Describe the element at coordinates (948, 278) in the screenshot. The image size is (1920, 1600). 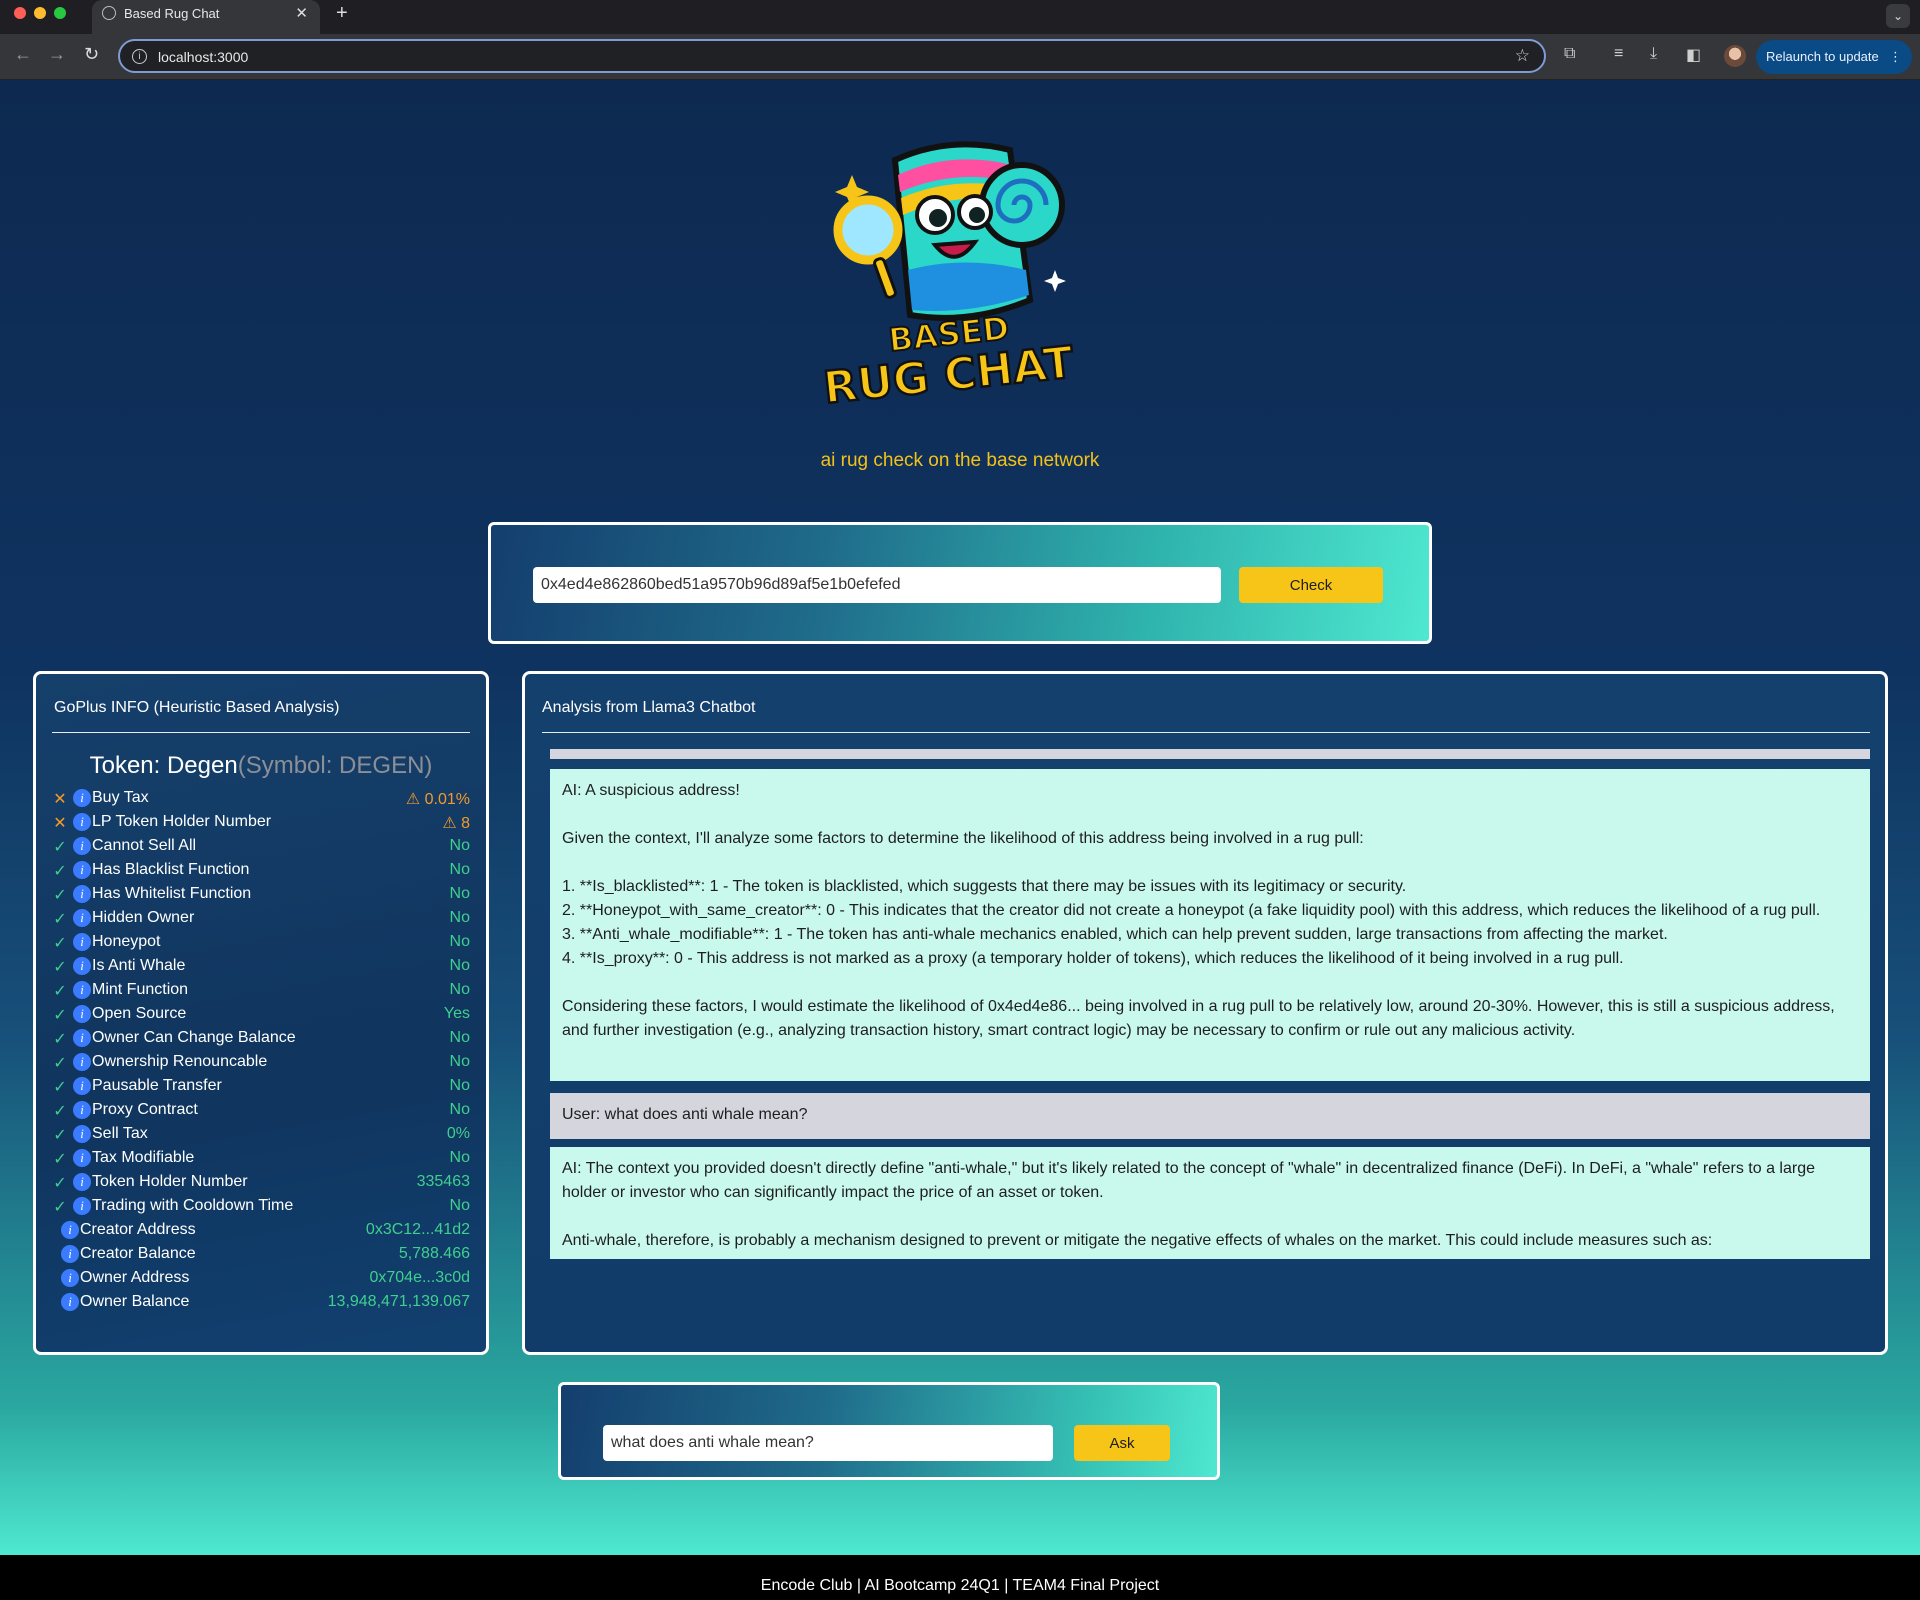
I see `rug-mascot-icon: BASED RUG CHAT` at that location.